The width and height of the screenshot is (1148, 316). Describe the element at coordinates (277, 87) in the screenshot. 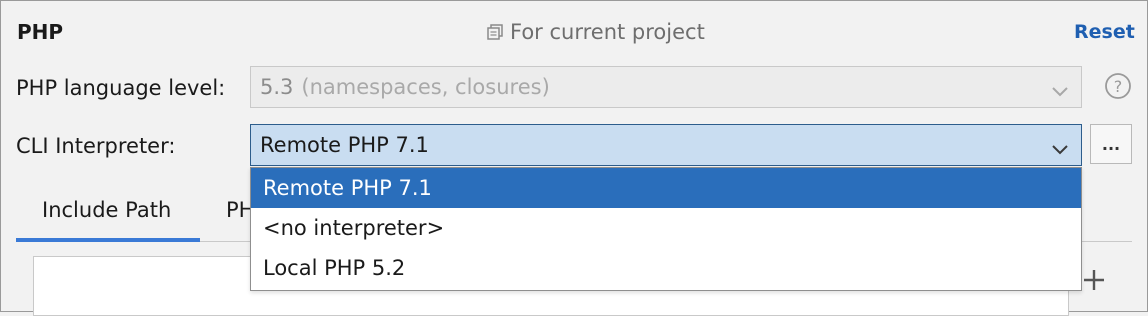

I see `language-level-value: 5.3` at that location.